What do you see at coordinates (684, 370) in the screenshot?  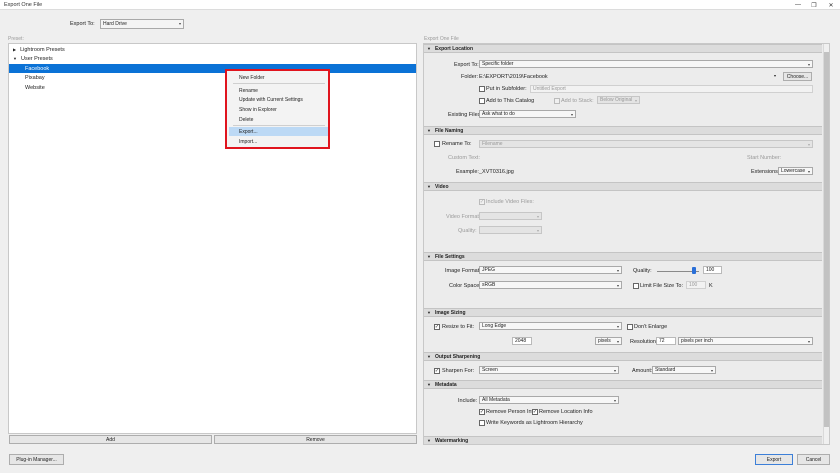 I see `amount-dropdown: Standard ▾` at bounding box center [684, 370].